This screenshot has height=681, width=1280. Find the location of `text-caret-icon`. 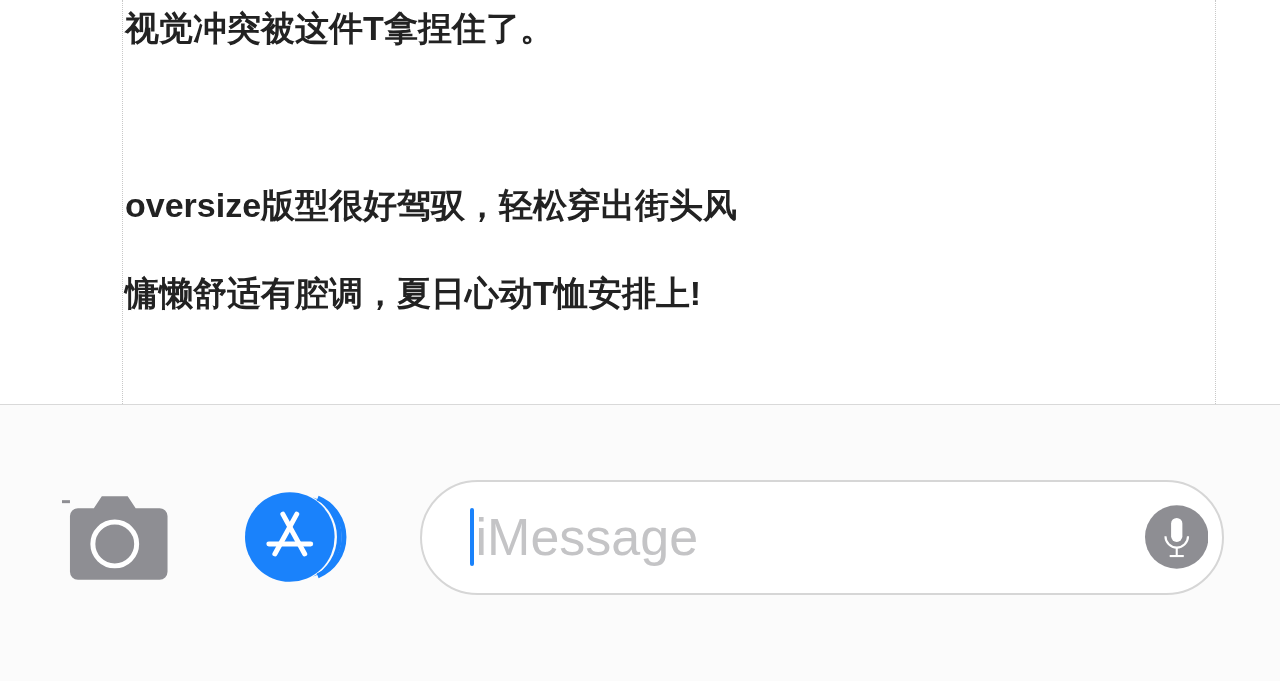

text-caret-icon is located at coordinates (472, 537).